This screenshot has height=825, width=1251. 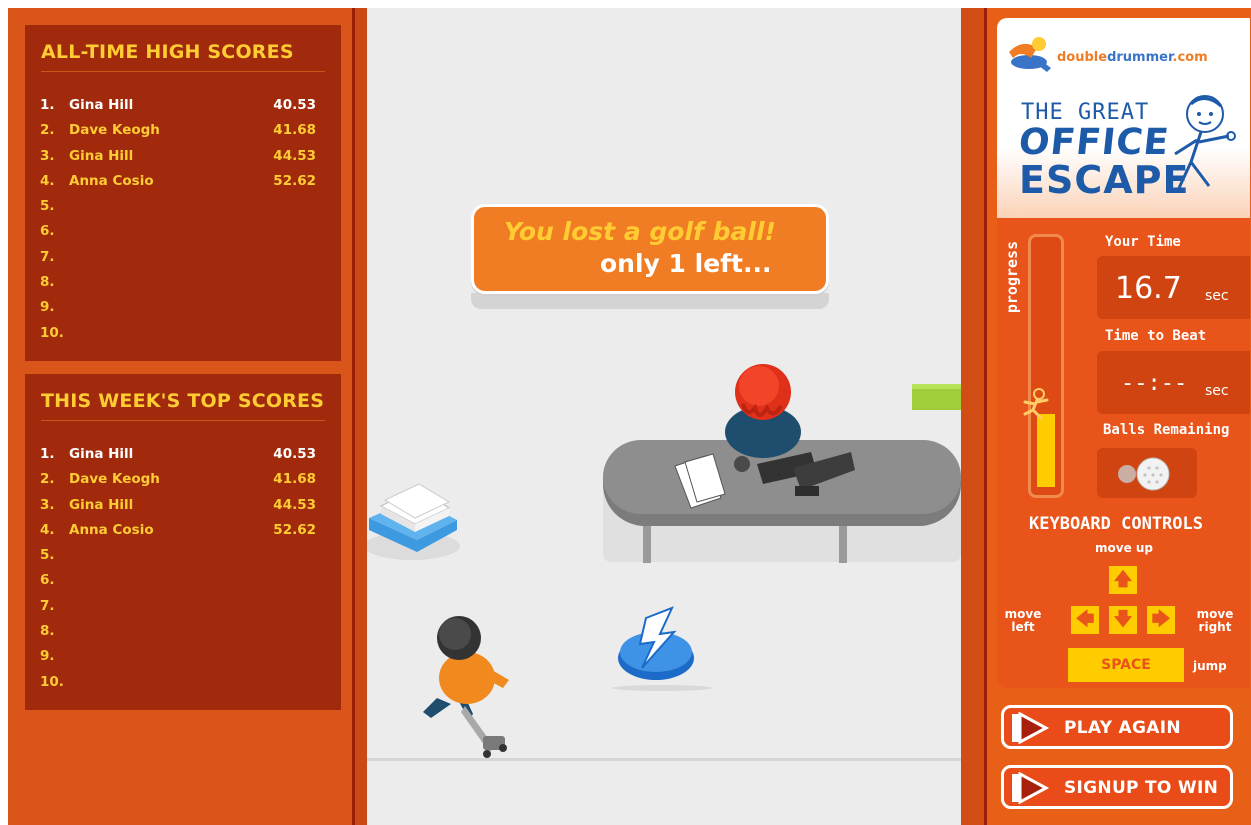 What do you see at coordinates (1124, 548) in the screenshot?
I see `move-up-label: move up` at bounding box center [1124, 548].